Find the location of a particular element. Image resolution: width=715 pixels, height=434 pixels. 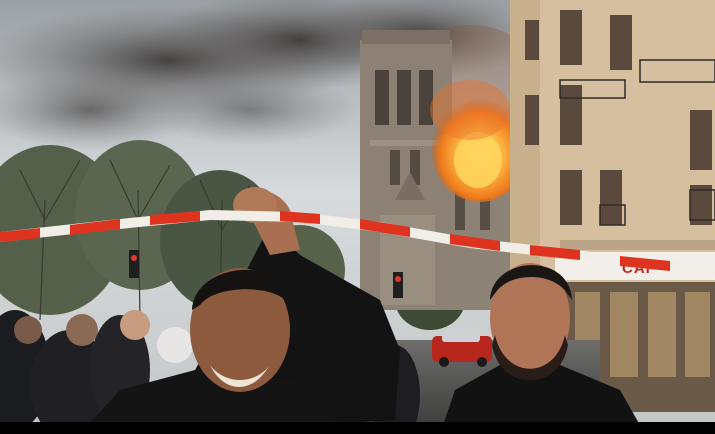

bottom-bar is located at coordinates (357, 428).